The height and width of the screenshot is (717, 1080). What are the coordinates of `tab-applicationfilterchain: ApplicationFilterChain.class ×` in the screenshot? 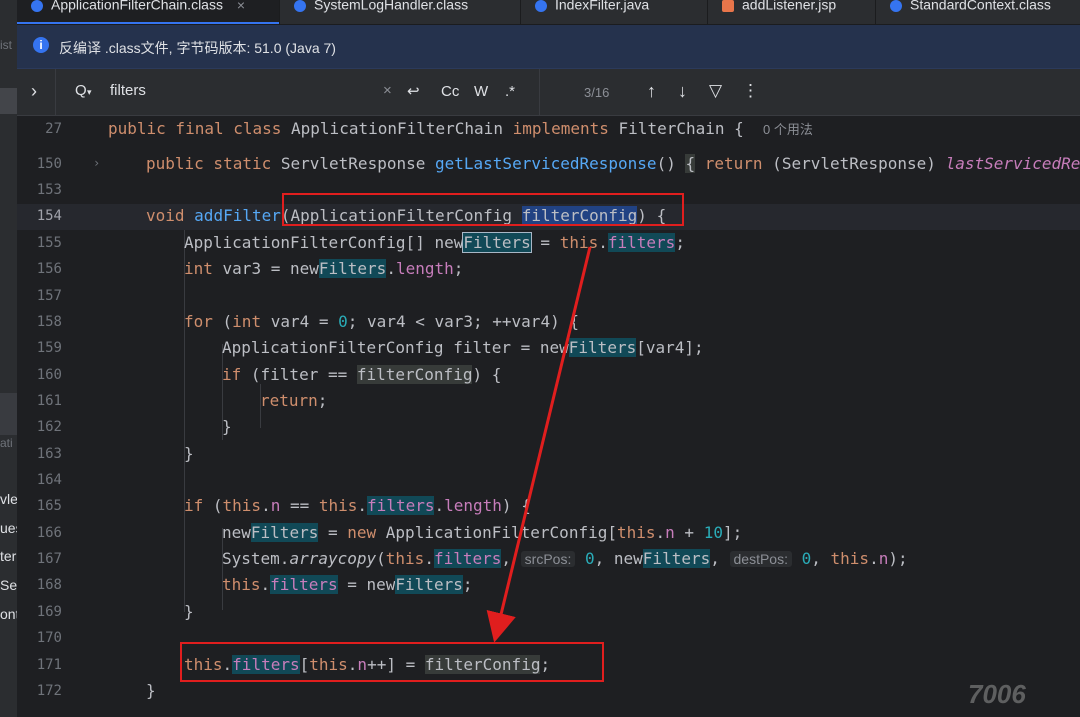 It's located at (148, 12).